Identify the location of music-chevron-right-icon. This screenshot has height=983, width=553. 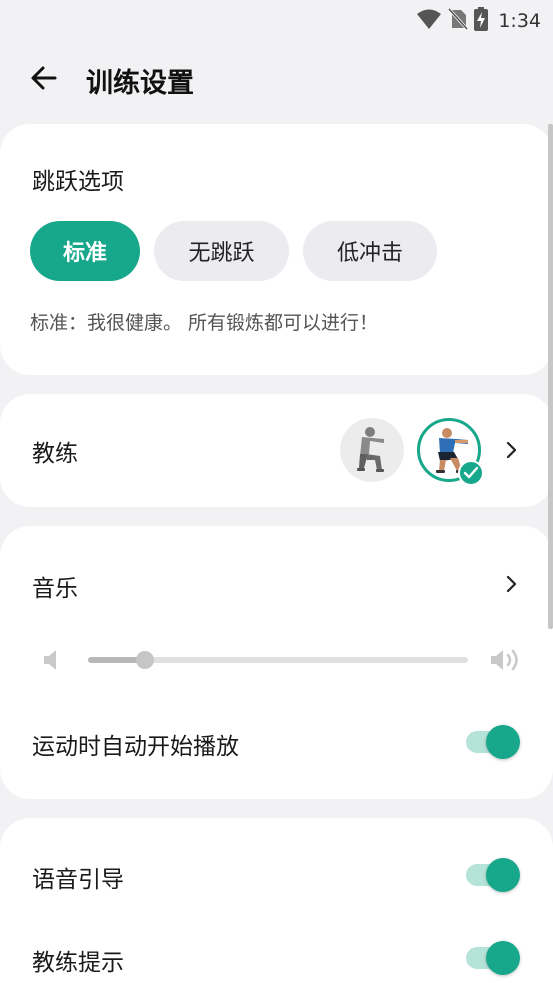
(512, 584).